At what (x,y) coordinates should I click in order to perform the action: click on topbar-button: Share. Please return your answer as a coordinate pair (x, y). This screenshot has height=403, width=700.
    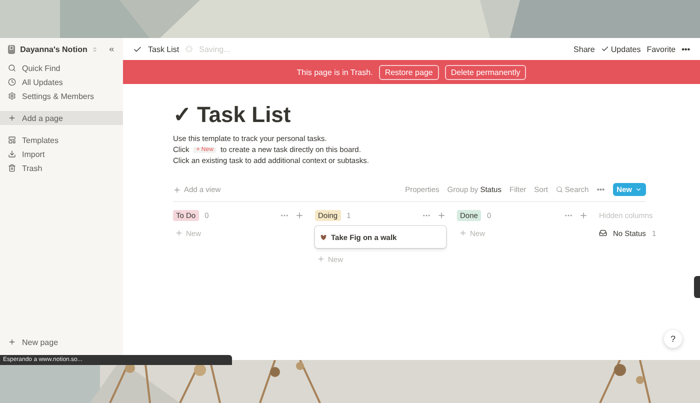
    Looking at the image, I should click on (584, 49).